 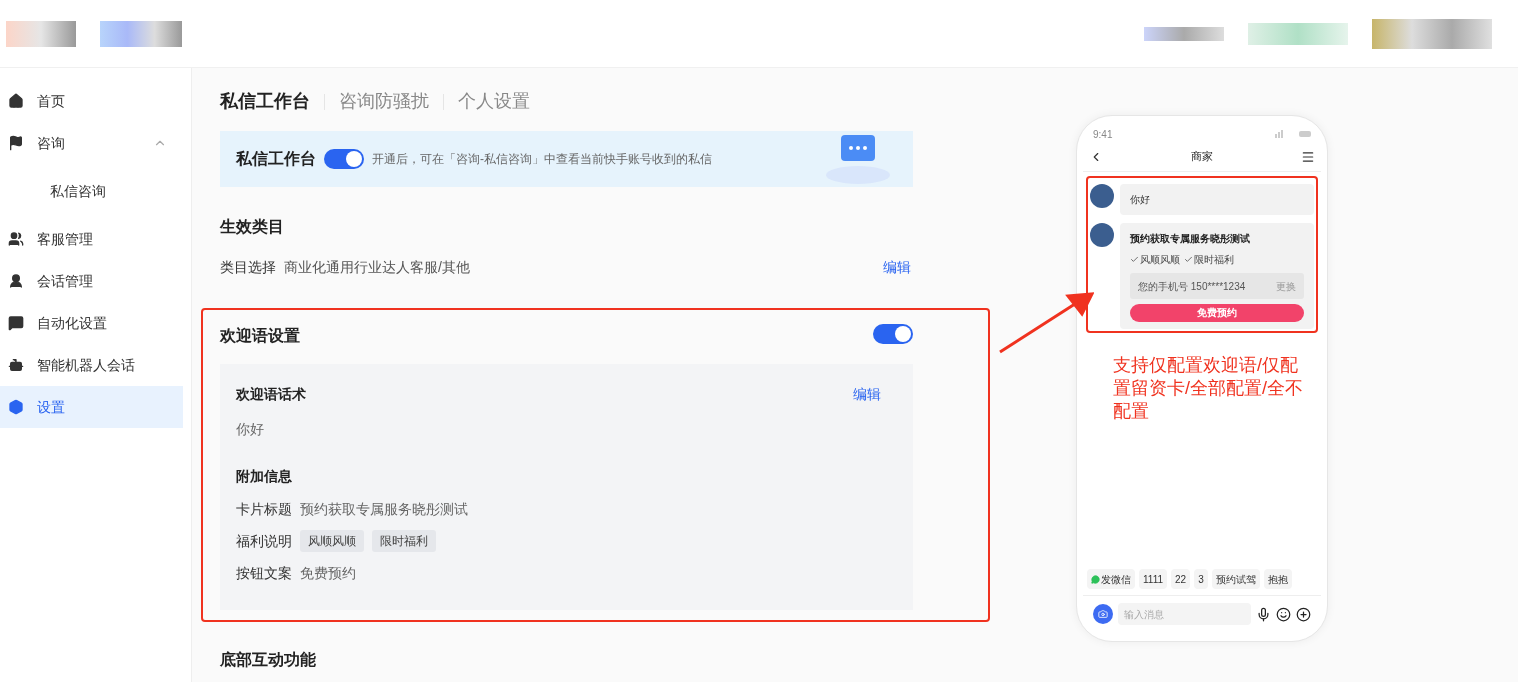 I want to click on field-value: 免费预约, so click(x=328, y=573).